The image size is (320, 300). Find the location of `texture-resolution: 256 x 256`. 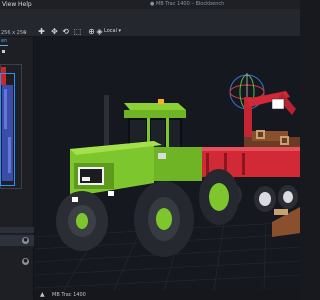

texture-resolution: 256 x 256 is located at coordinates (13, 33).